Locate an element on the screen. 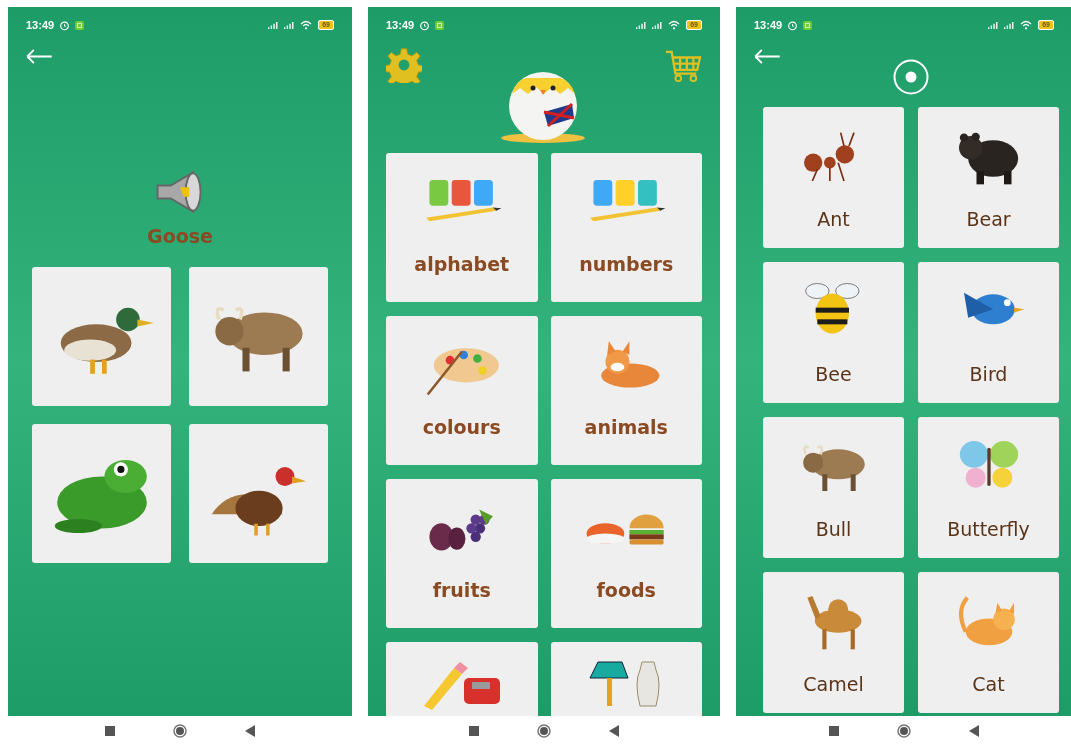 Image resolution: width=1071 pixels, height=746 pixels. animal-card: Camel is located at coordinates (833, 642).